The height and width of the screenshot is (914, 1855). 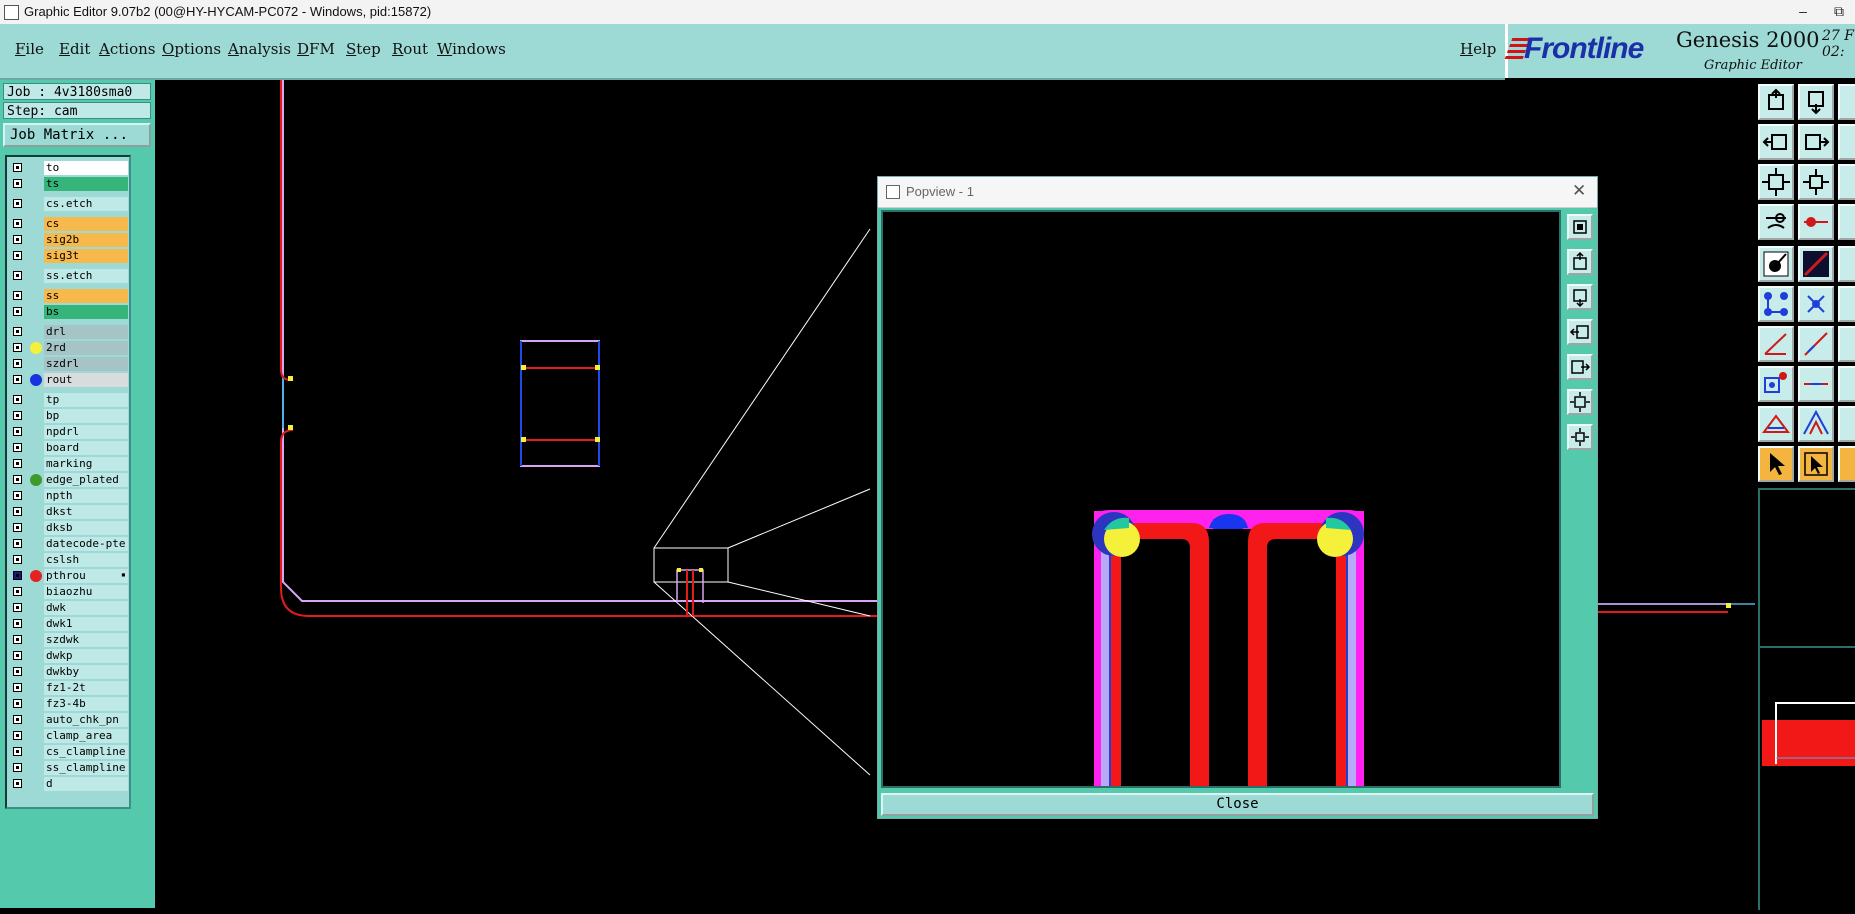 I want to click on layer-name: cs, so click(x=86, y=224).